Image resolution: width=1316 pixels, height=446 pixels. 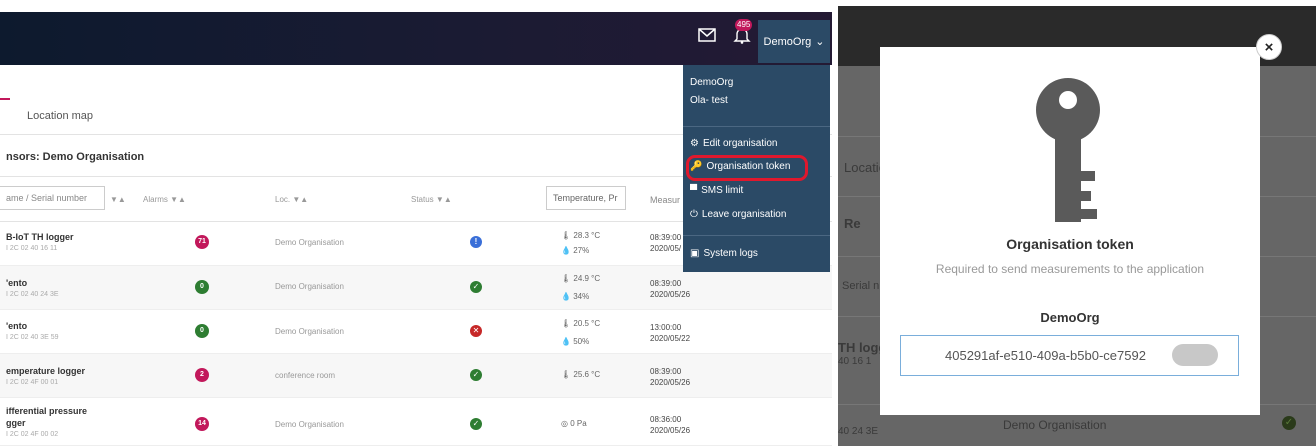 What do you see at coordinates (670, 338) in the screenshot?
I see `date-text: 2020/05/22` at bounding box center [670, 338].